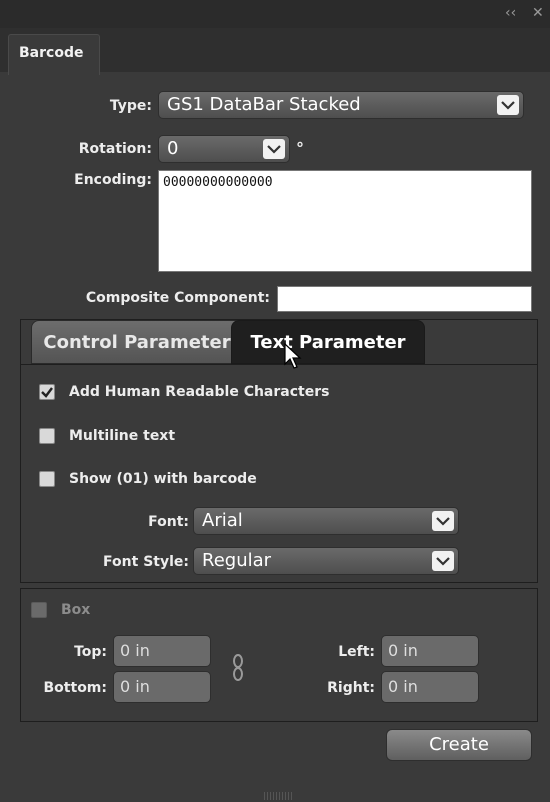  I want to click on font-style-value: Regular, so click(237, 560).